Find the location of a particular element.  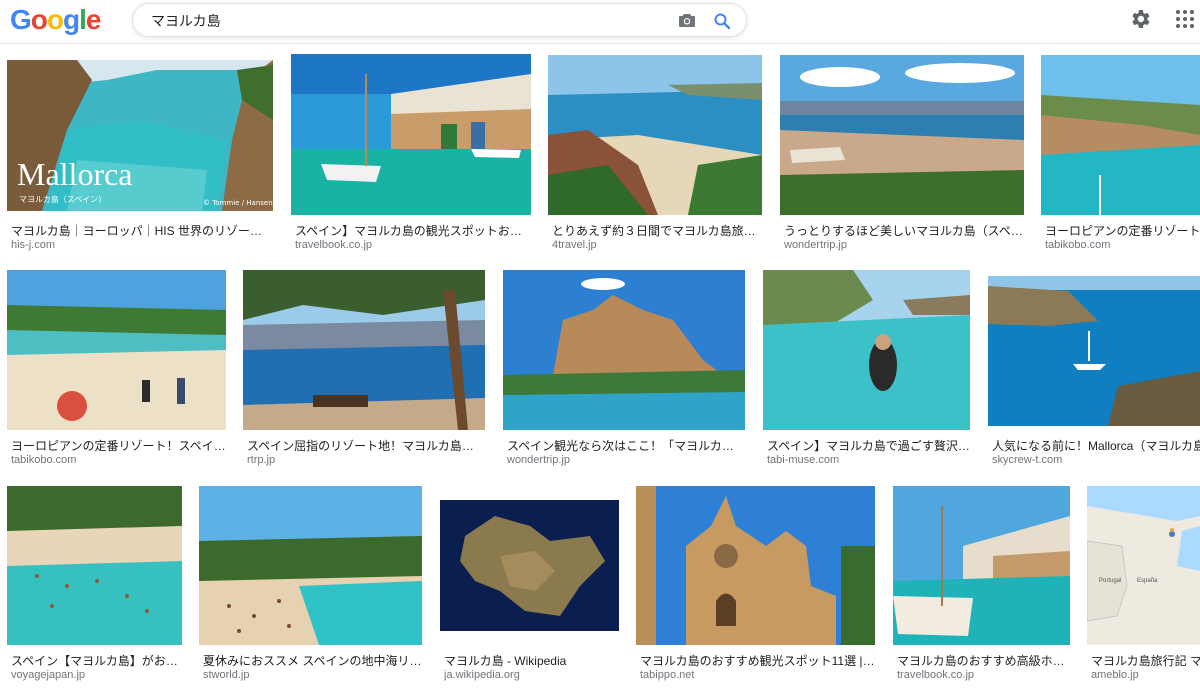

overlay-credit: © Tommie / Hansen is located at coordinates (238, 203).